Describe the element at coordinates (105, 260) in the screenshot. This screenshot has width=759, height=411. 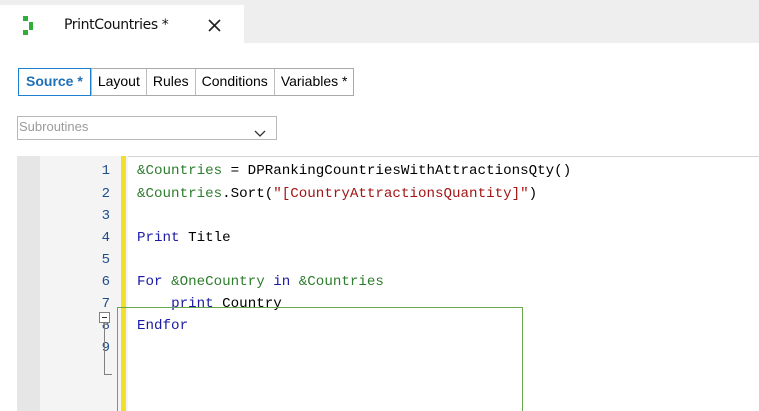
I see `line-number: 5` at that location.